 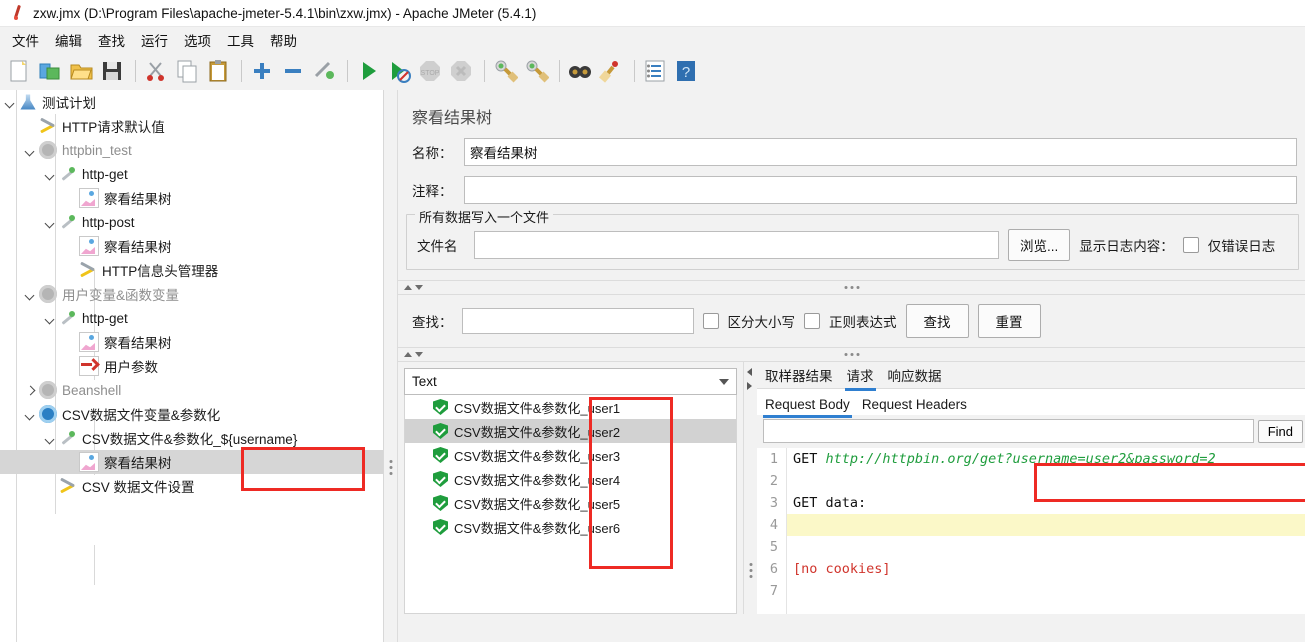 What do you see at coordinates (283, 40) in the screenshot?
I see `menu-help: 帮助` at bounding box center [283, 40].